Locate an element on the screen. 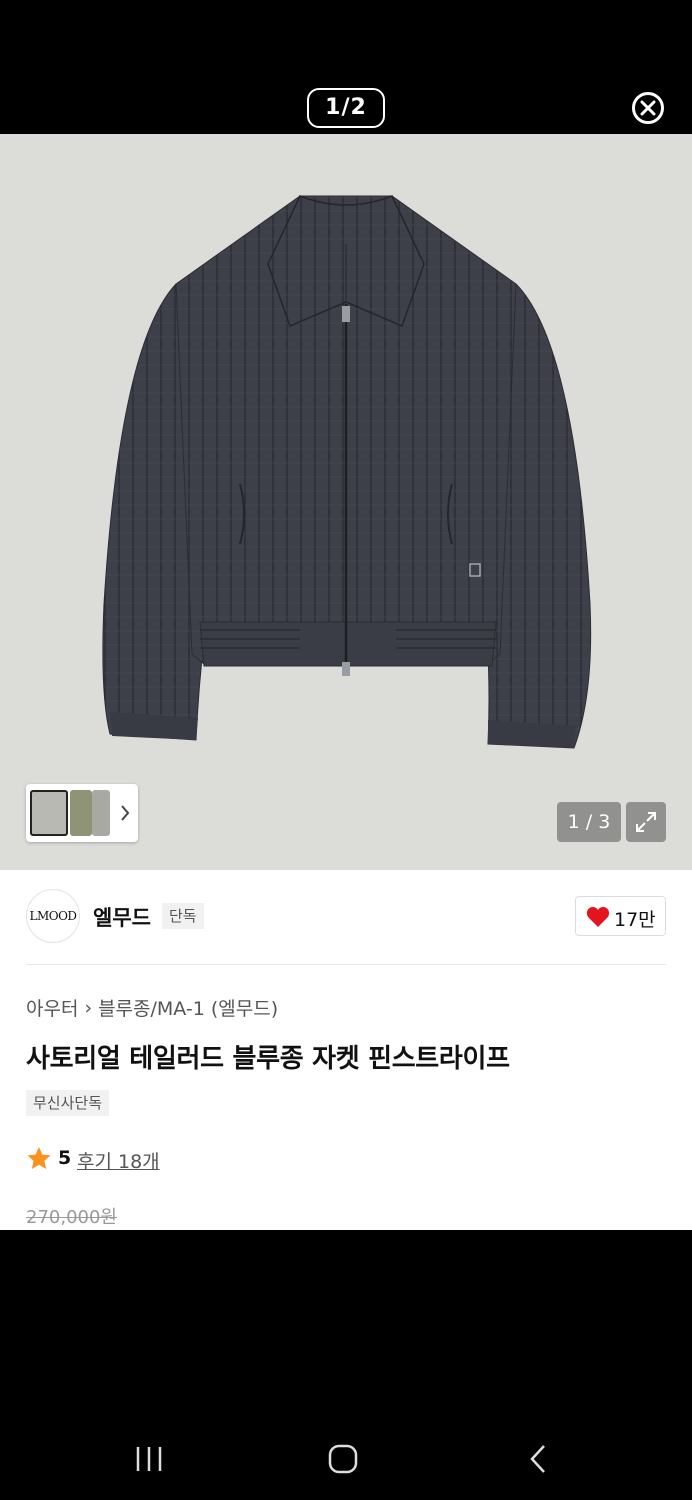 This screenshot has width=692, height=1500. close-icon is located at coordinates (648, 108).